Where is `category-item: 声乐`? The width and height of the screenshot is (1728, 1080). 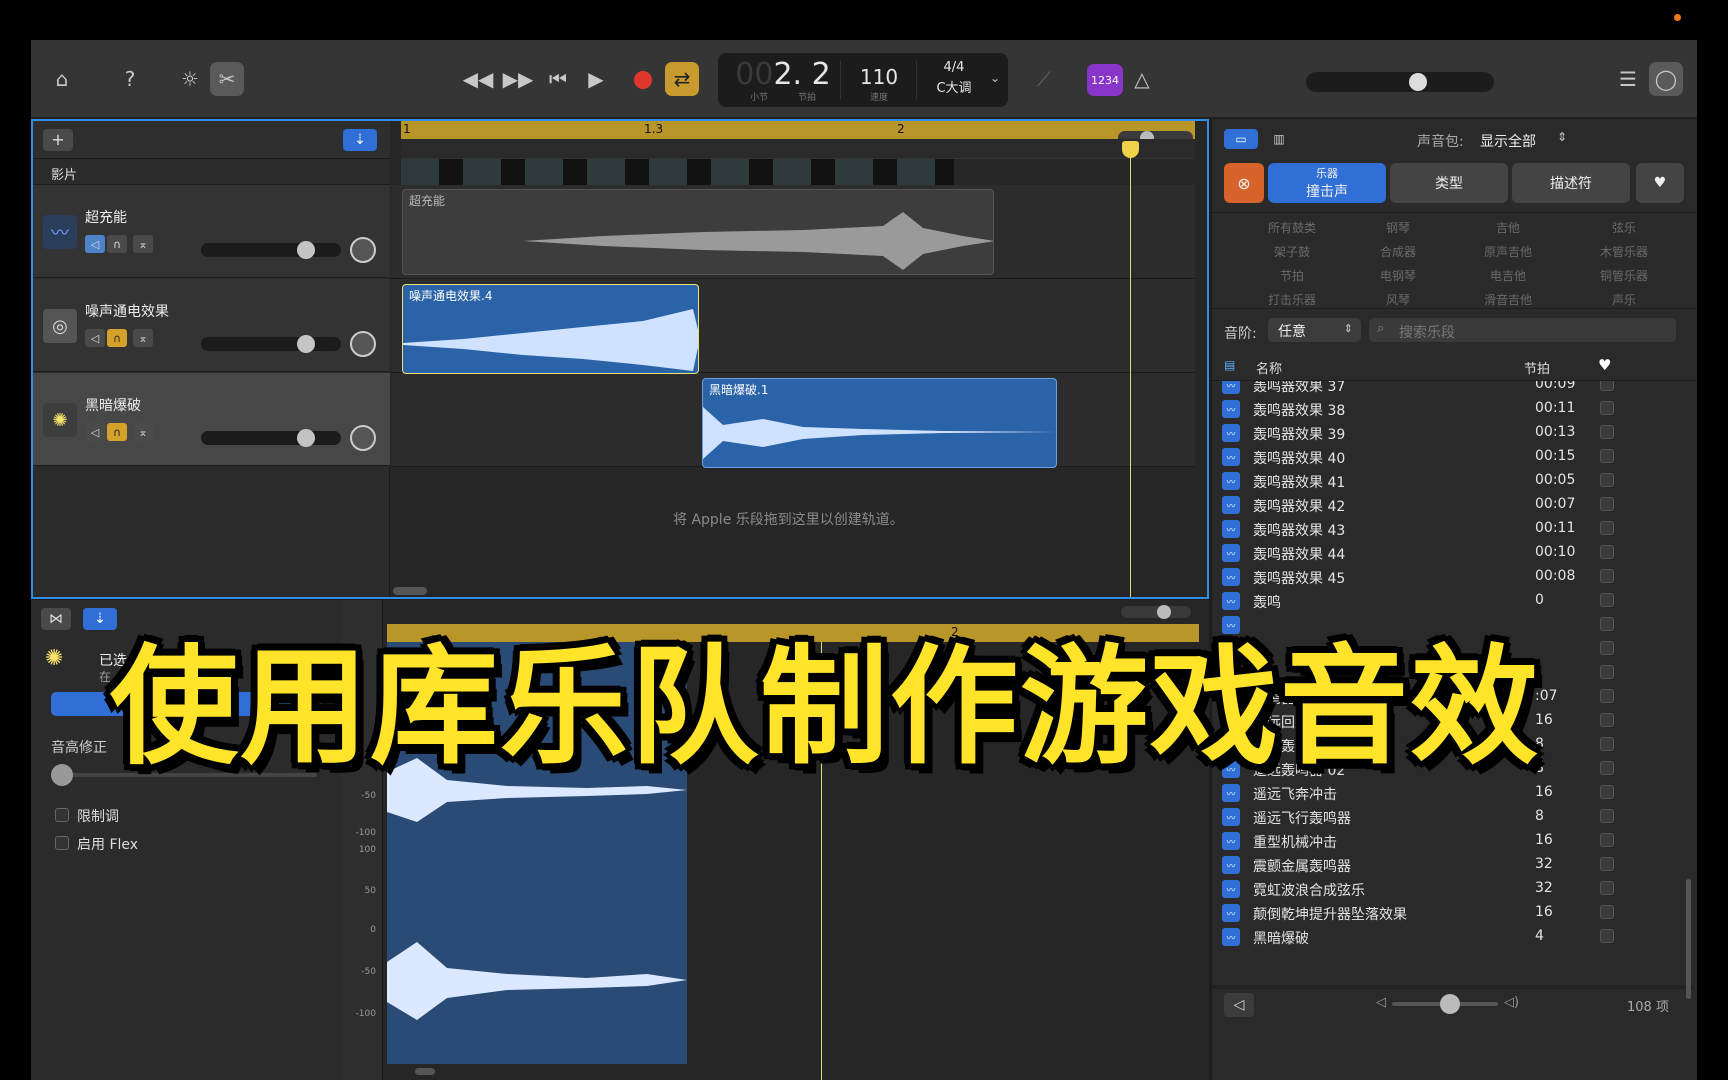
category-item: 声乐 is located at coordinates (1624, 299).